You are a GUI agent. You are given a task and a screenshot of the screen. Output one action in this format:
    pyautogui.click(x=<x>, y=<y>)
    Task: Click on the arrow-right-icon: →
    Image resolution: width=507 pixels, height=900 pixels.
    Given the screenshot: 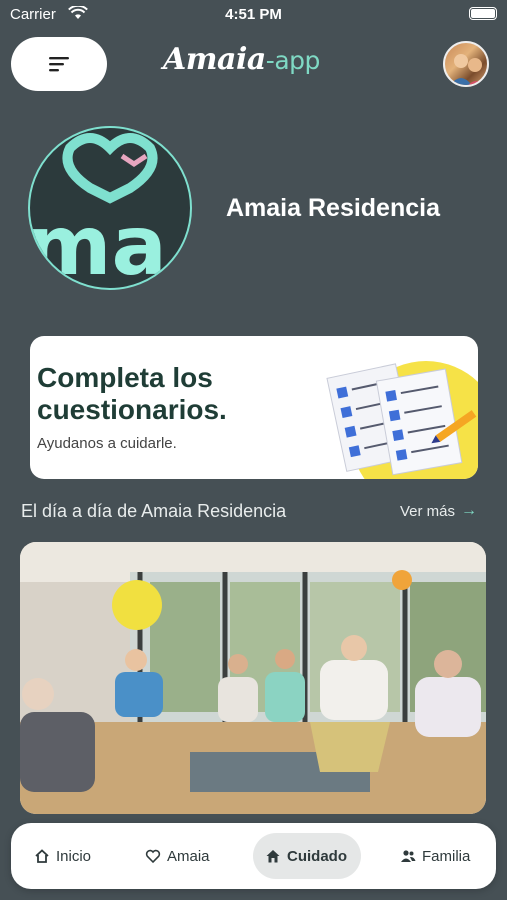 What is the action you would take?
    pyautogui.click(x=469, y=510)
    